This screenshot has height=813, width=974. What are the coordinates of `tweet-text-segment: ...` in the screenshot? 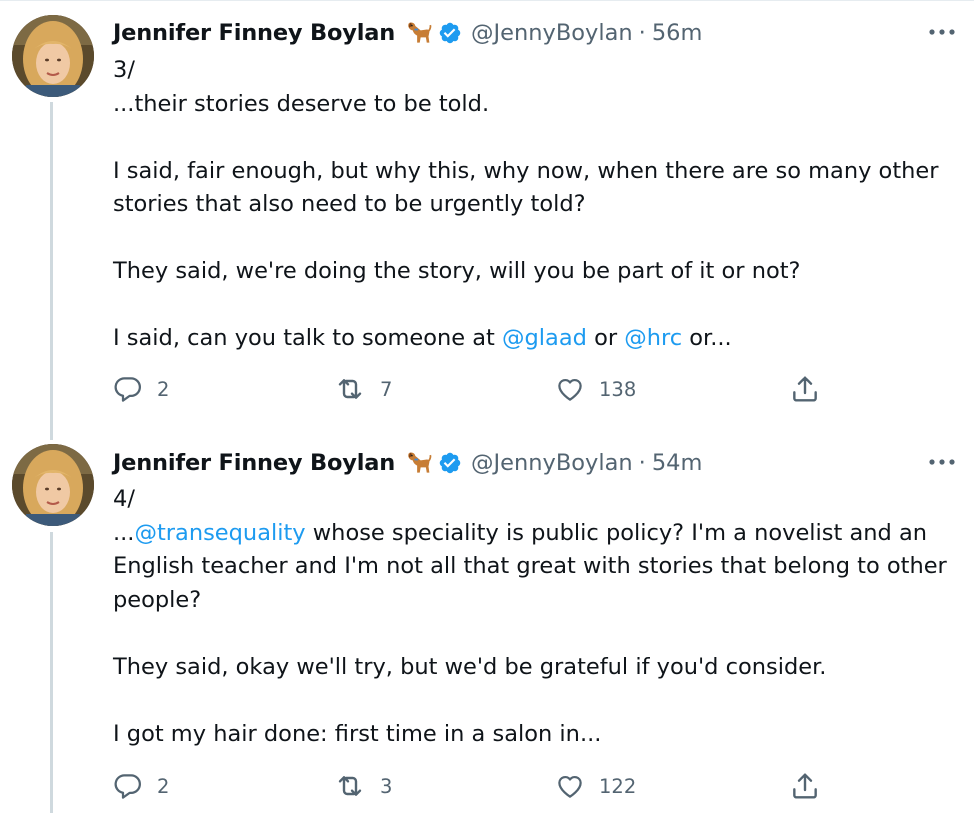 It's located at (124, 532).